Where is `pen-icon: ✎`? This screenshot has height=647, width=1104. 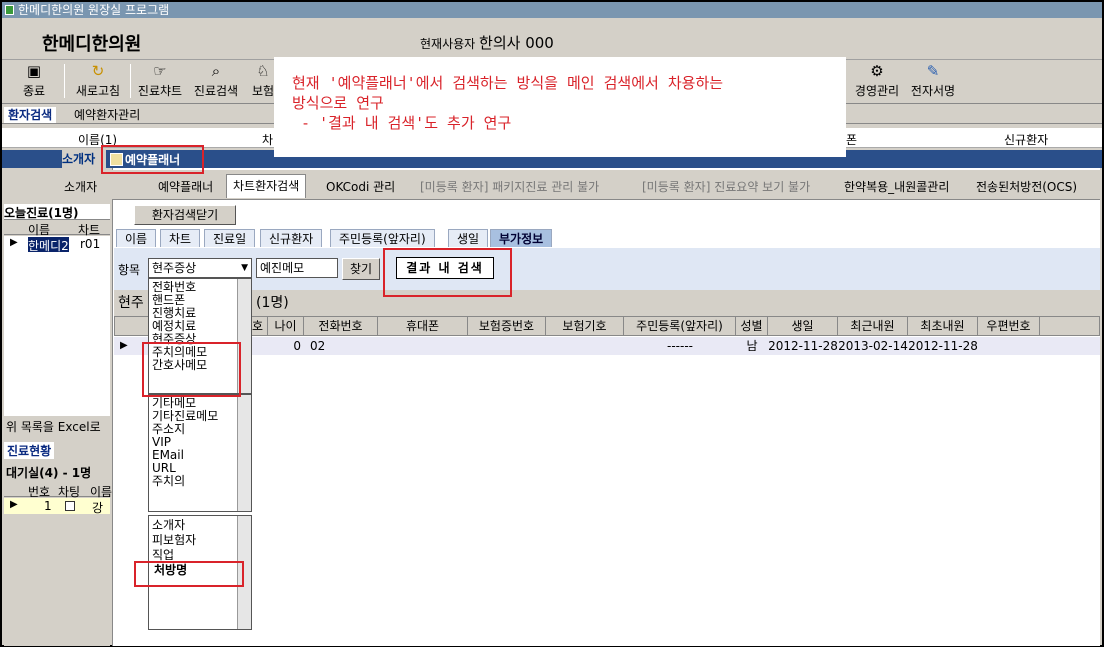 pen-icon: ✎ is located at coordinates (933, 71).